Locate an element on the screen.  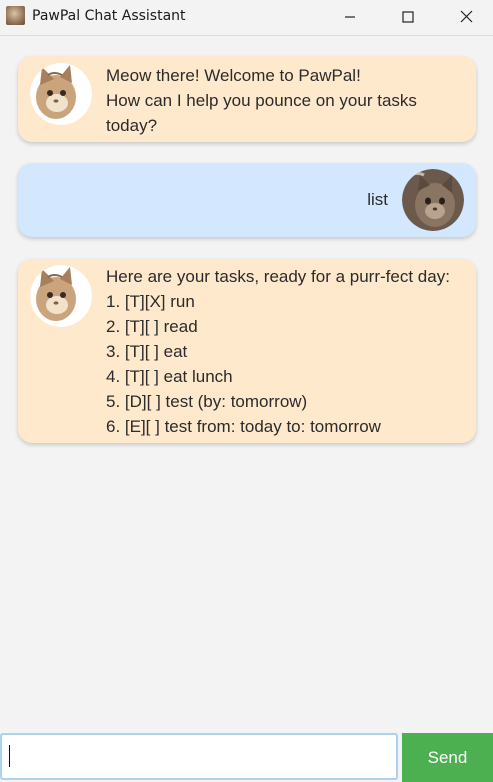
window-title: PawPal Chat Assistant is located at coordinates (109, 16).